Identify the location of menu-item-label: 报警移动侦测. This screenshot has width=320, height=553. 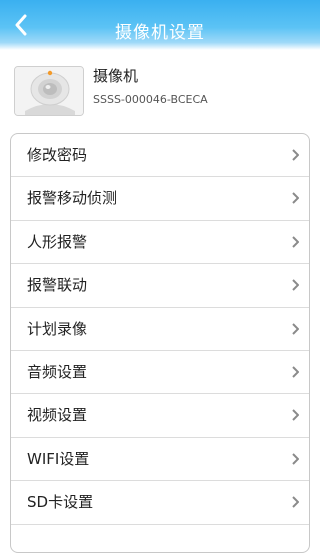
(72, 198).